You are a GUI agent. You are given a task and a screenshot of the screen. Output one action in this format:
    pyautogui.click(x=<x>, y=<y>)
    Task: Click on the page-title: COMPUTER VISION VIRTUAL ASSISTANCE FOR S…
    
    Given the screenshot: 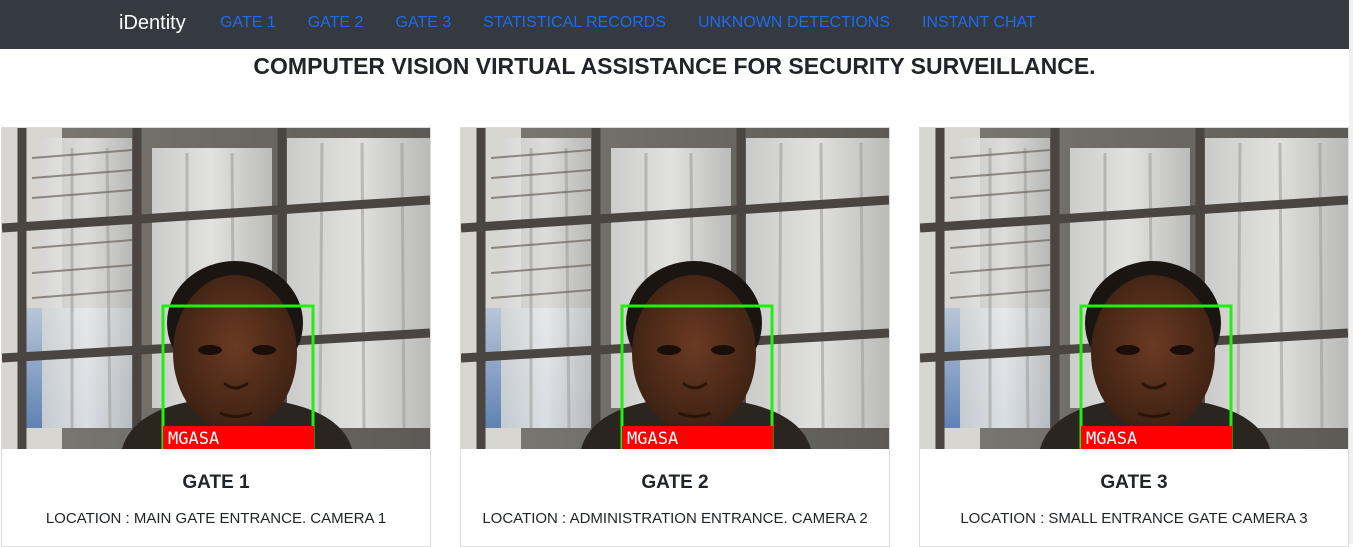 What is the action you would take?
    pyautogui.click(x=674, y=66)
    